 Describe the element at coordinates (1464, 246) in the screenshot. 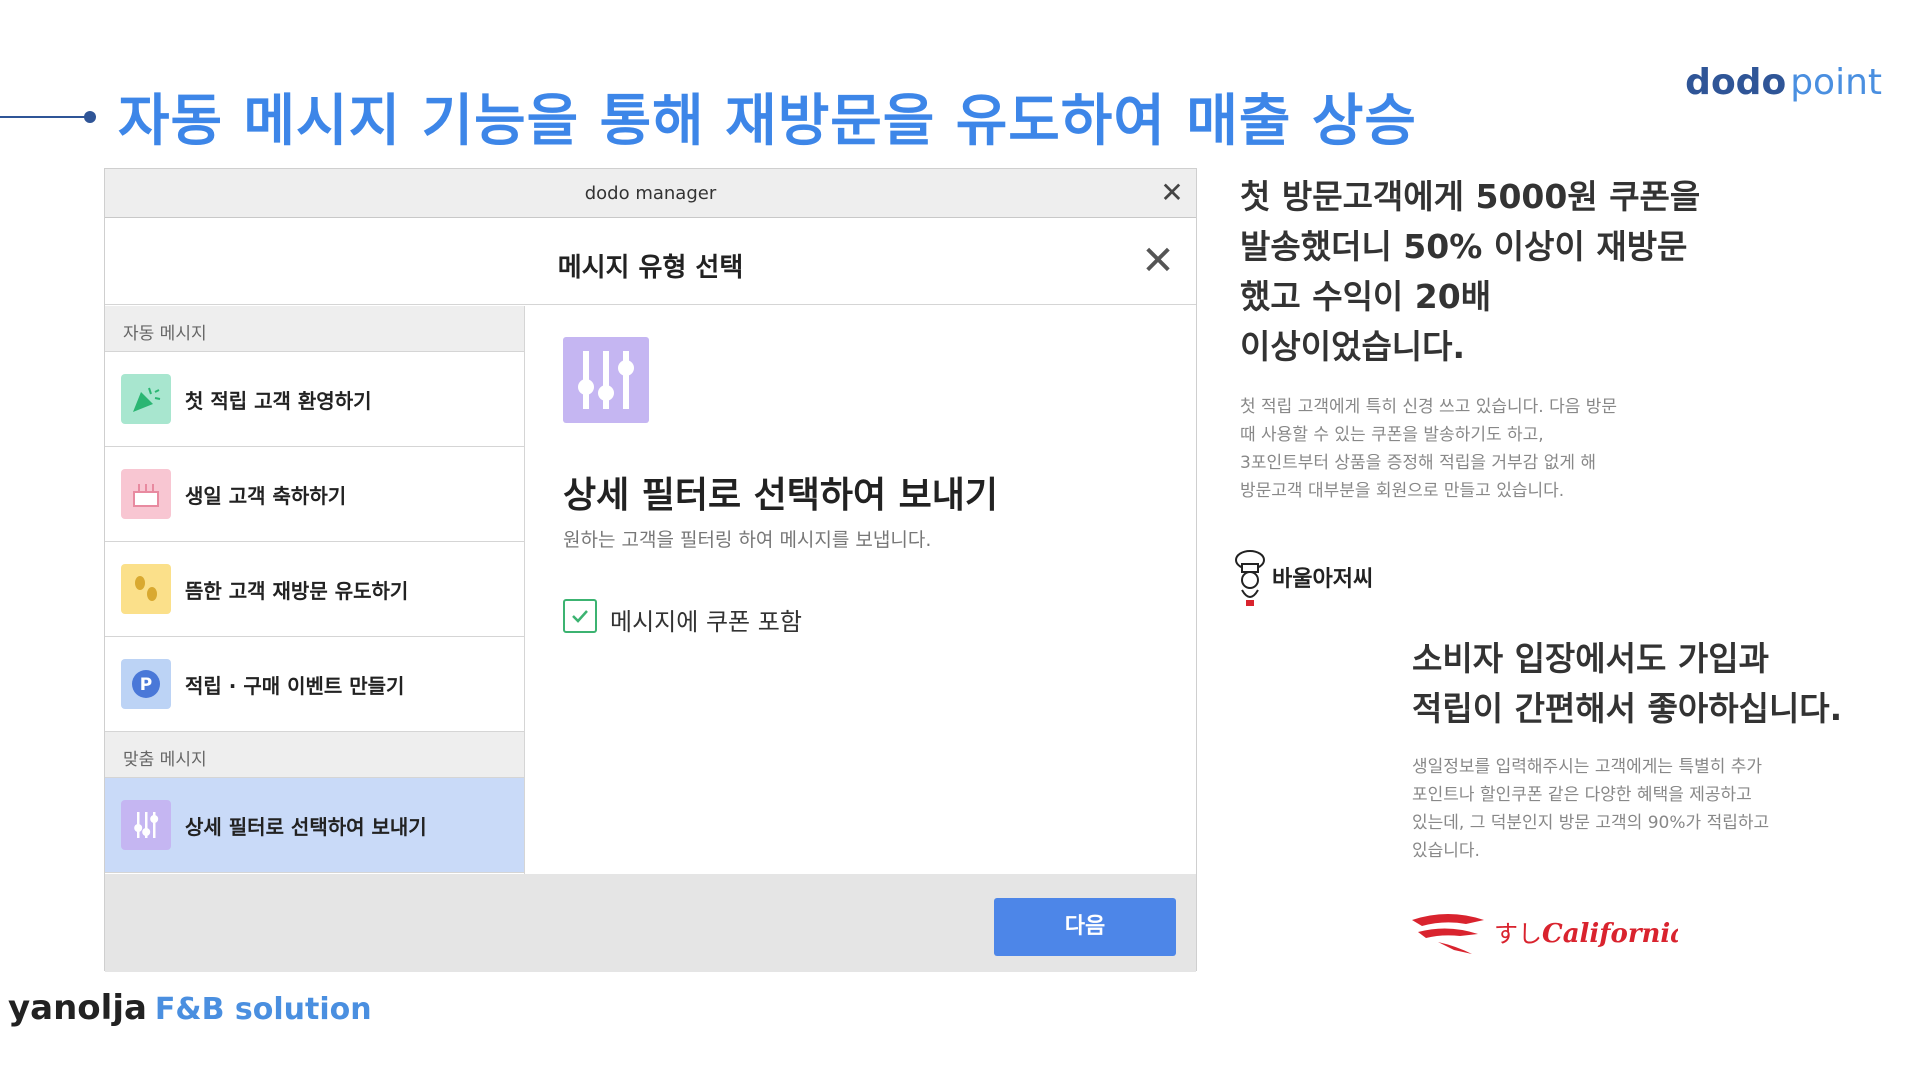

I see `quote-line: 발송했더니 50% 이상이 재방문` at that location.